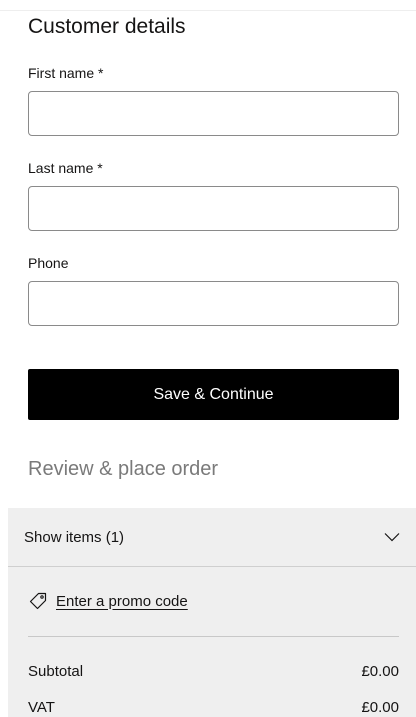 This screenshot has width=416, height=717. I want to click on summary-divider, so click(213, 636).